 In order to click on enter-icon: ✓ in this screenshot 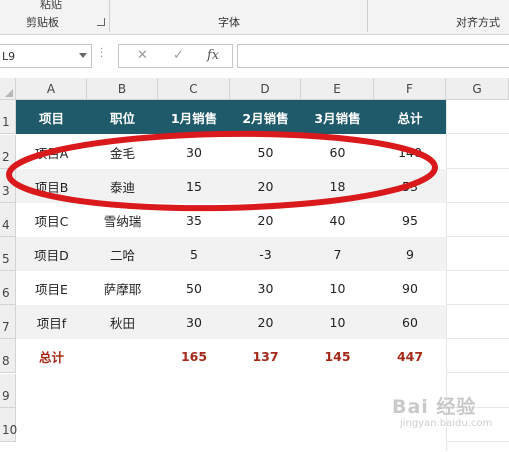, I will do `click(178, 55)`.